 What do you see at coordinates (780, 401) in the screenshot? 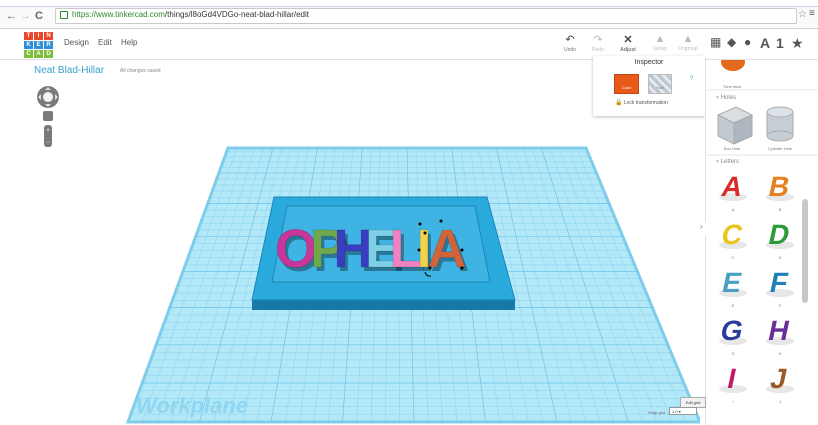
I see `letter-label-j: J` at bounding box center [780, 401].